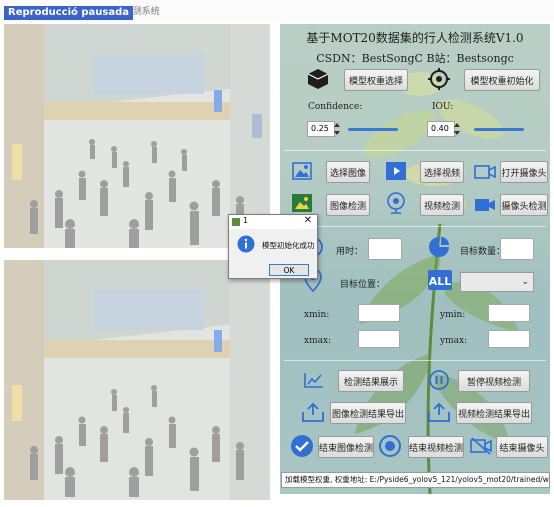  What do you see at coordinates (454, 341) in the screenshot?
I see `ymax-label: ymax:` at bounding box center [454, 341].